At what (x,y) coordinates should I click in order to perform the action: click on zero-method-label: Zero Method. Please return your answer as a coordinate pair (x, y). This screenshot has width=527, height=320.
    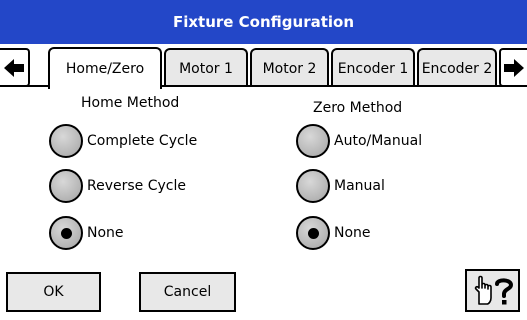
    Looking at the image, I should click on (358, 108).